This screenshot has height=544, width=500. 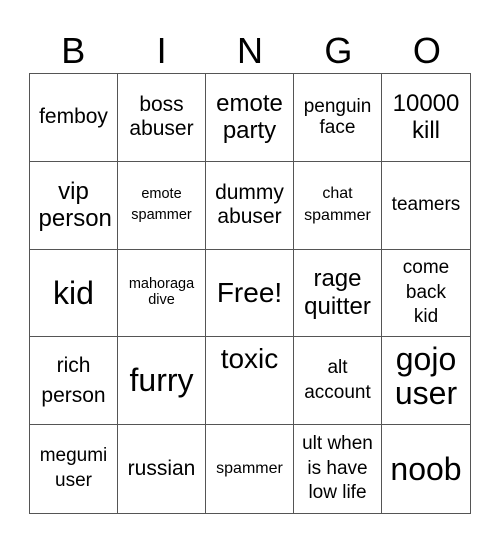 I want to click on header-letter-o: O, so click(x=426, y=50).